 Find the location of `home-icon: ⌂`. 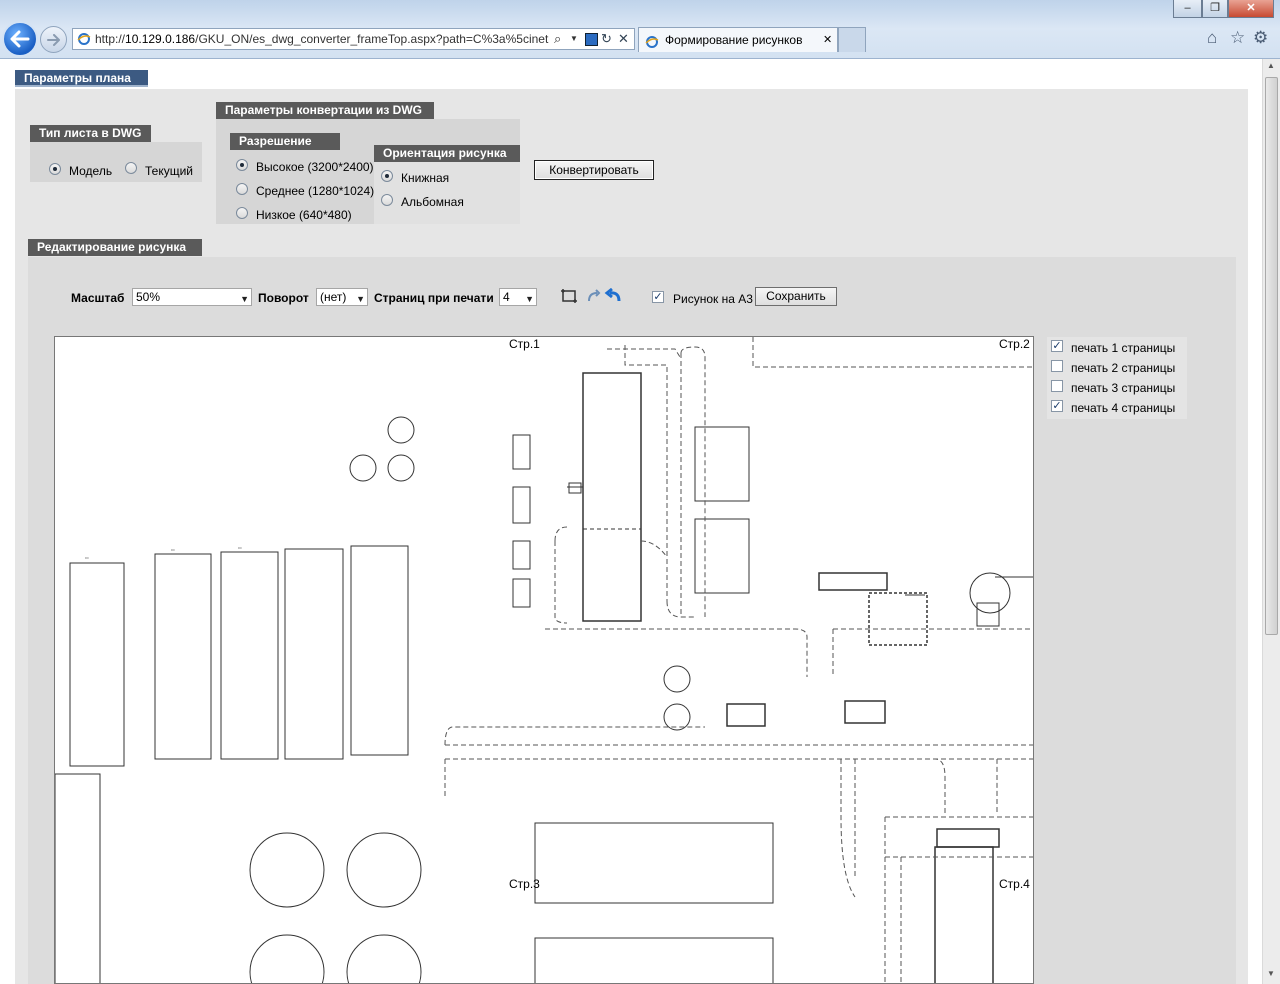

home-icon: ⌂ is located at coordinates (1212, 38).